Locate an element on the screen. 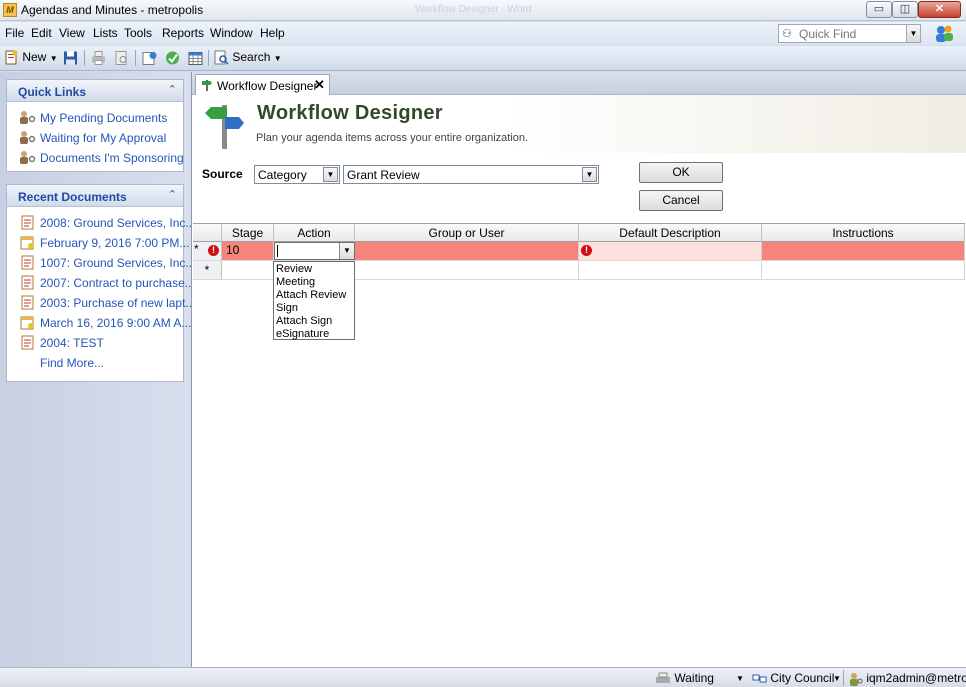 The height and width of the screenshot is (687, 966). committee-selector: City Council is located at coordinates (793, 678).